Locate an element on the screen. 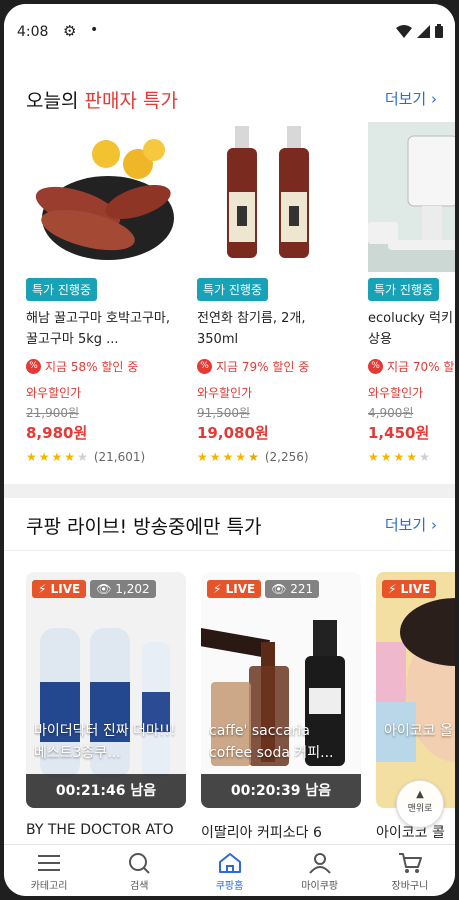 The image size is (459, 900). status-icons is located at coordinates (419, 31).